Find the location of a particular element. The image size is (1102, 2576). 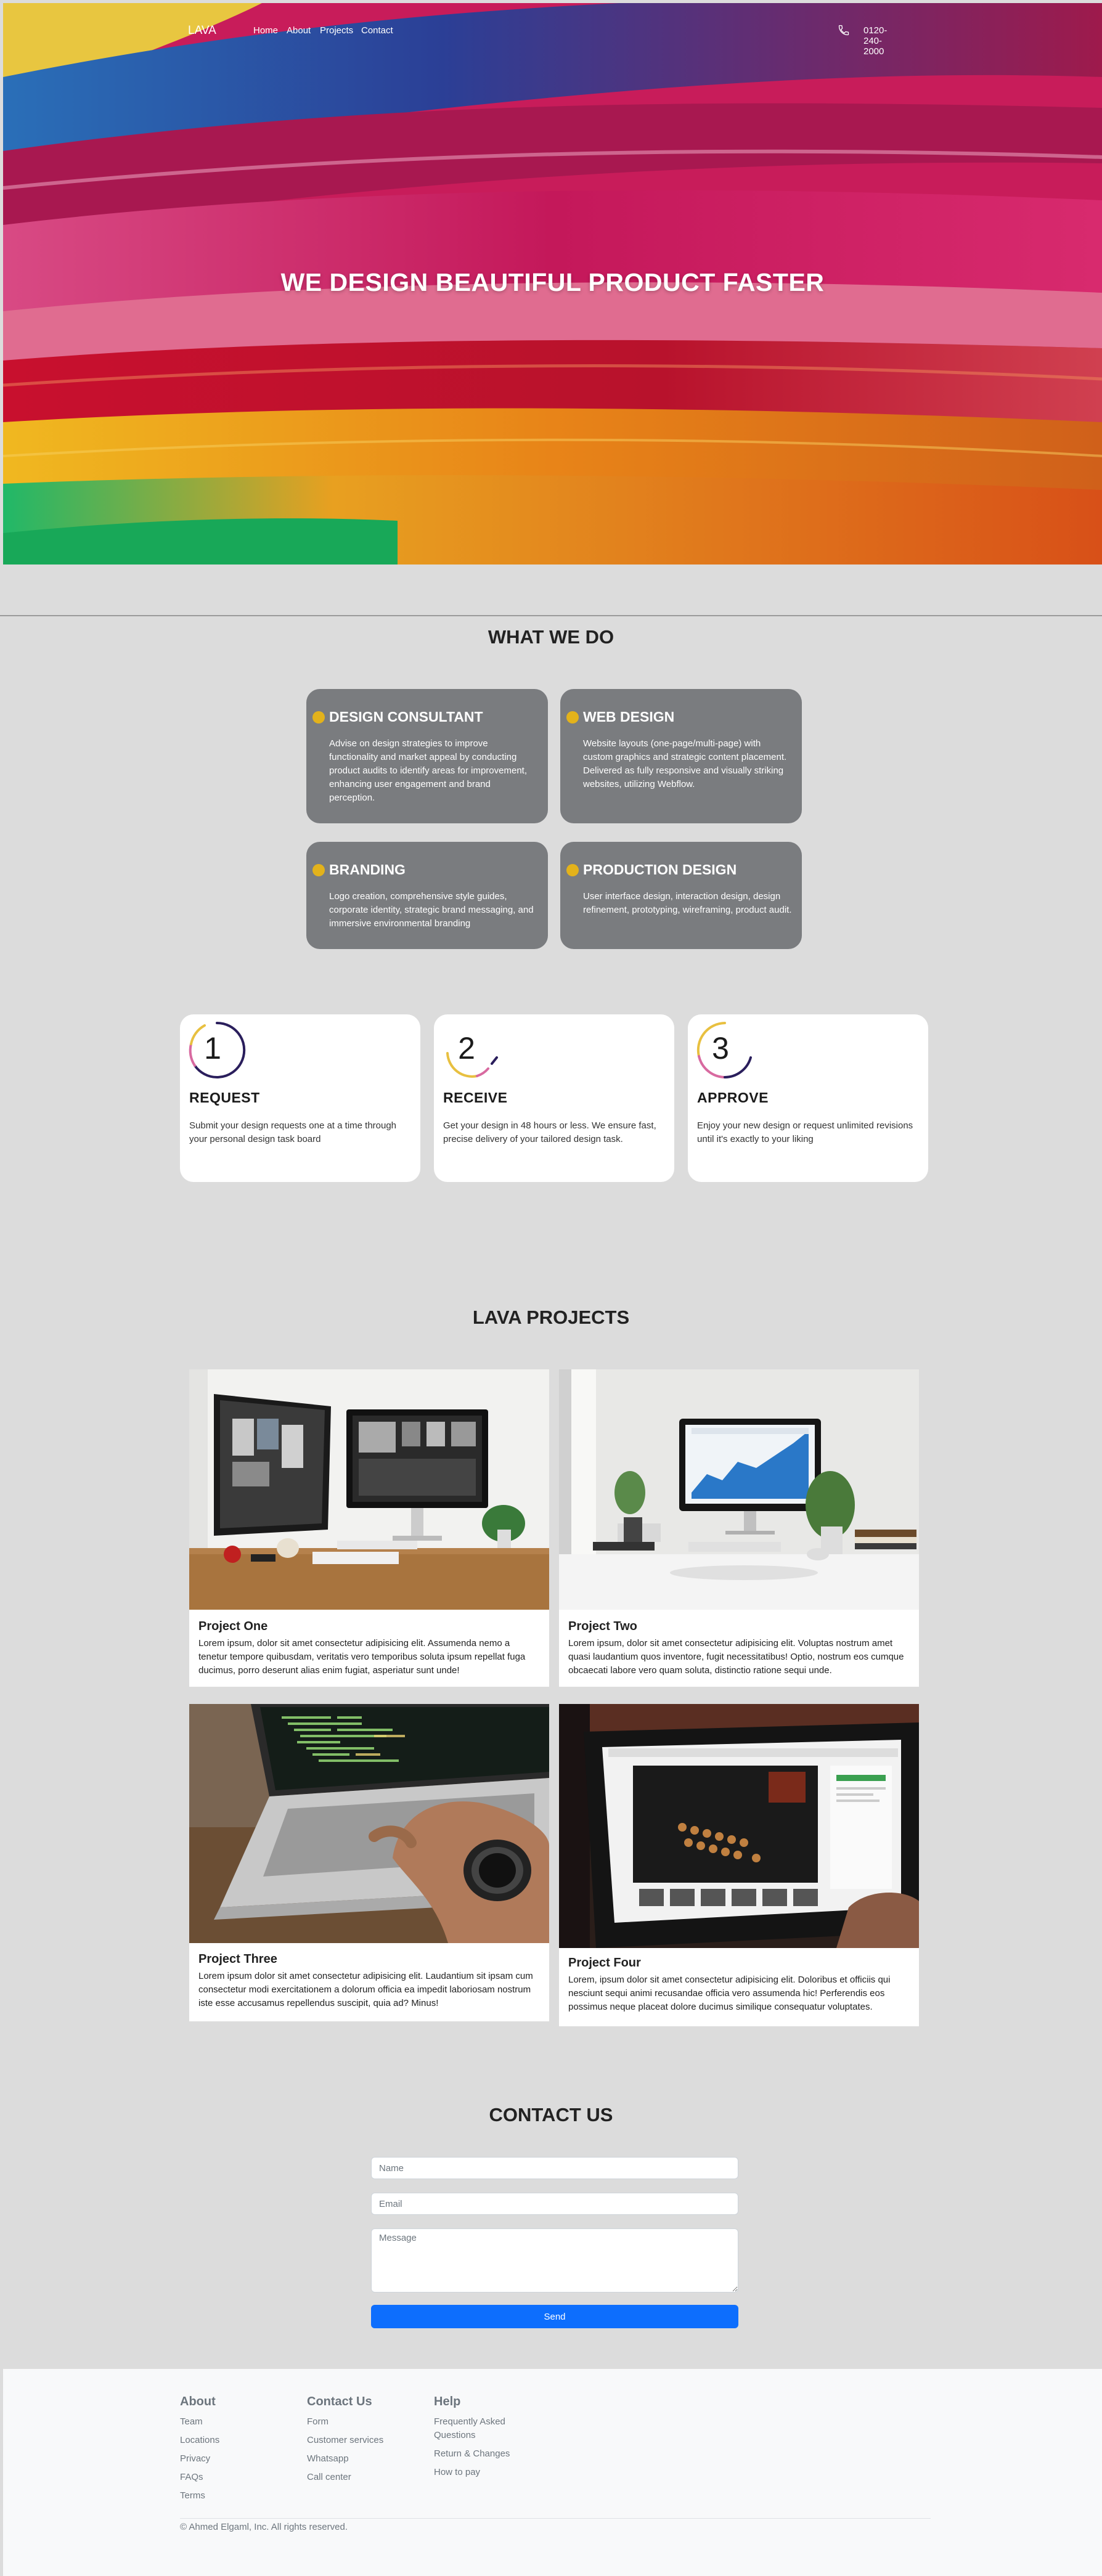

section-divider is located at coordinates (551, 615).